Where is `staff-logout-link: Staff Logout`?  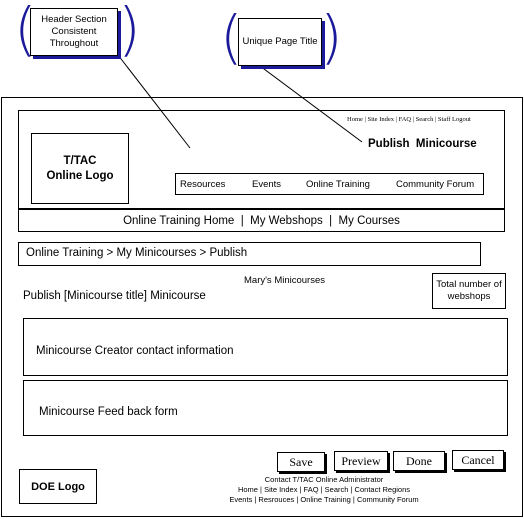 staff-logout-link: Staff Logout is located at coordinates (454, 119).